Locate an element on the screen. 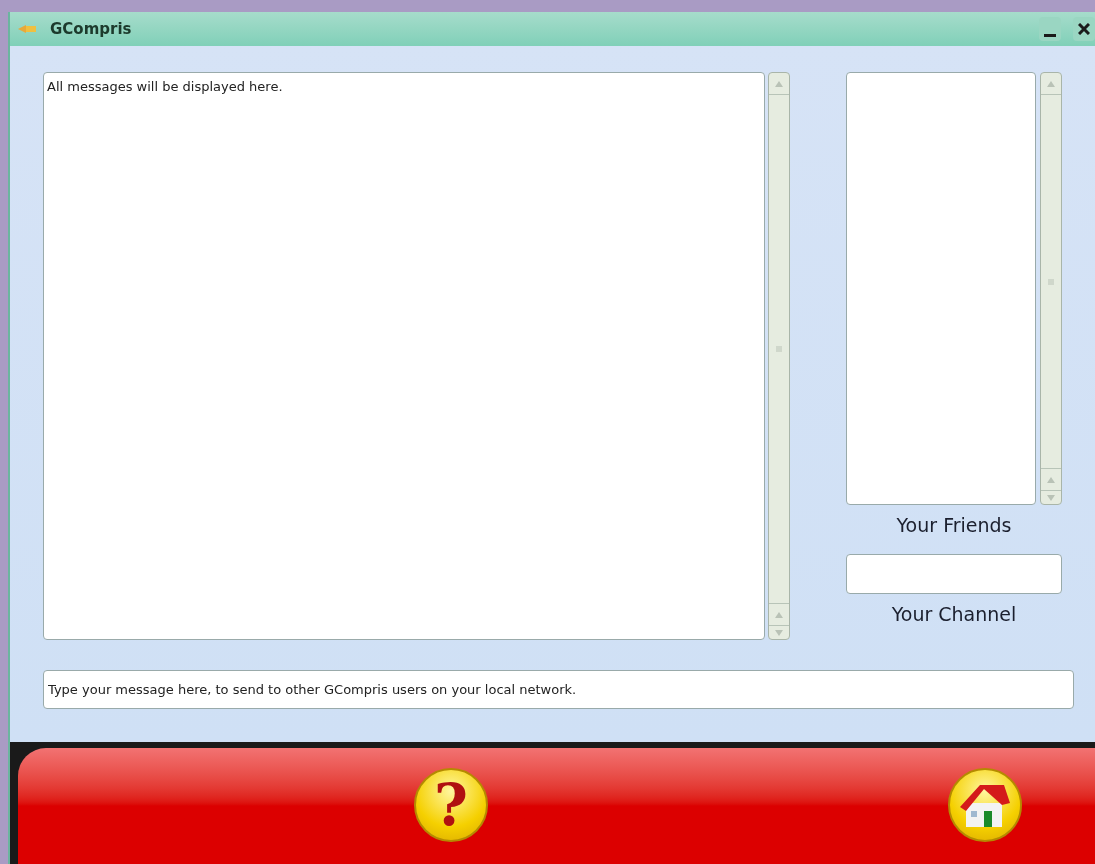  minimize-button is located at coordinates (1050, 29).